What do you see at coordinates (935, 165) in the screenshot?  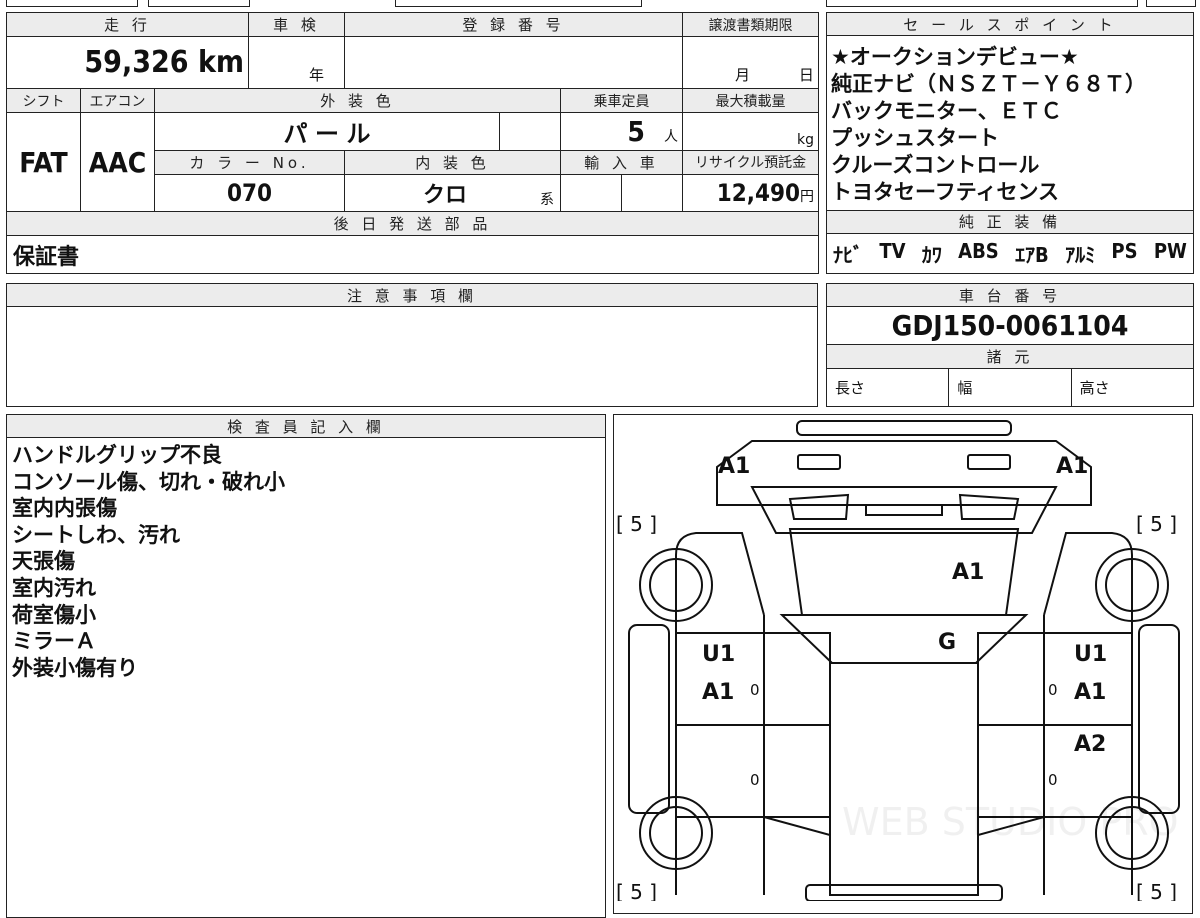 I see `sales-point-line: クルーズコントロール` at bounding box center [935, 165].